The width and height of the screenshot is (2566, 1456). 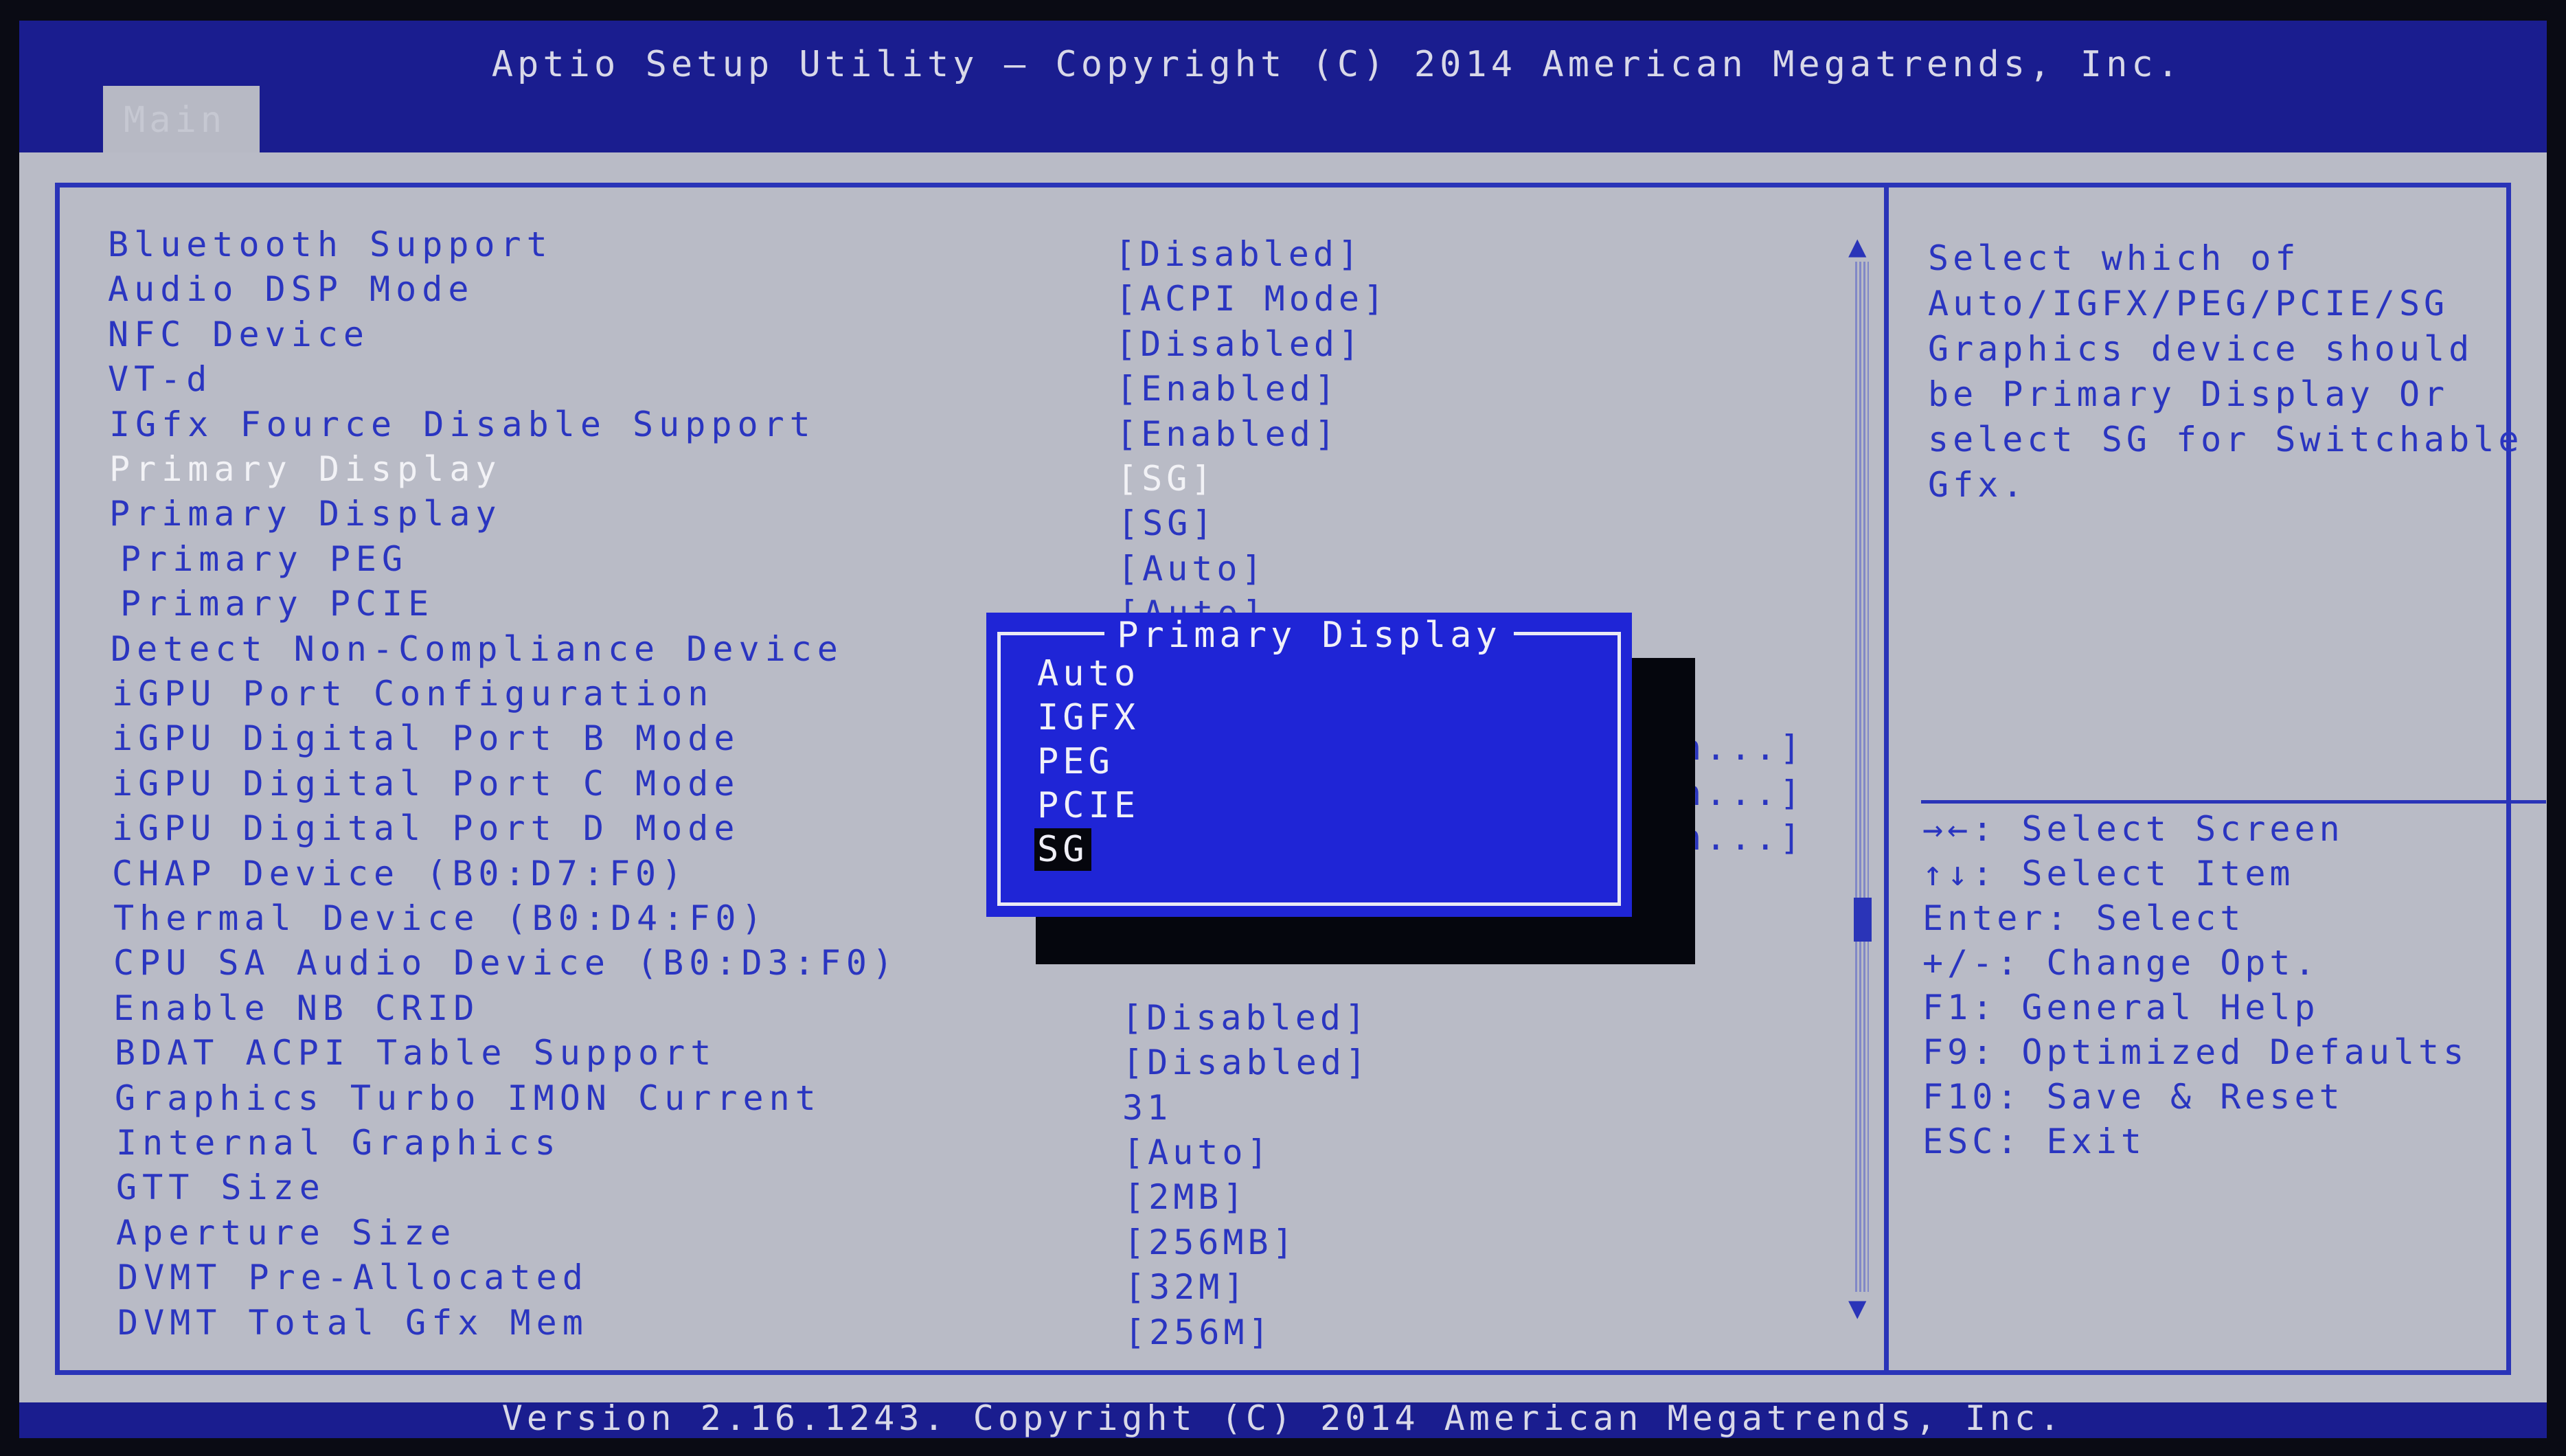 What do you see at coordinates (1186, 1197) in the screenshot?
I see `setting-value: [2MB]` at bounding box center [1186, 1197].